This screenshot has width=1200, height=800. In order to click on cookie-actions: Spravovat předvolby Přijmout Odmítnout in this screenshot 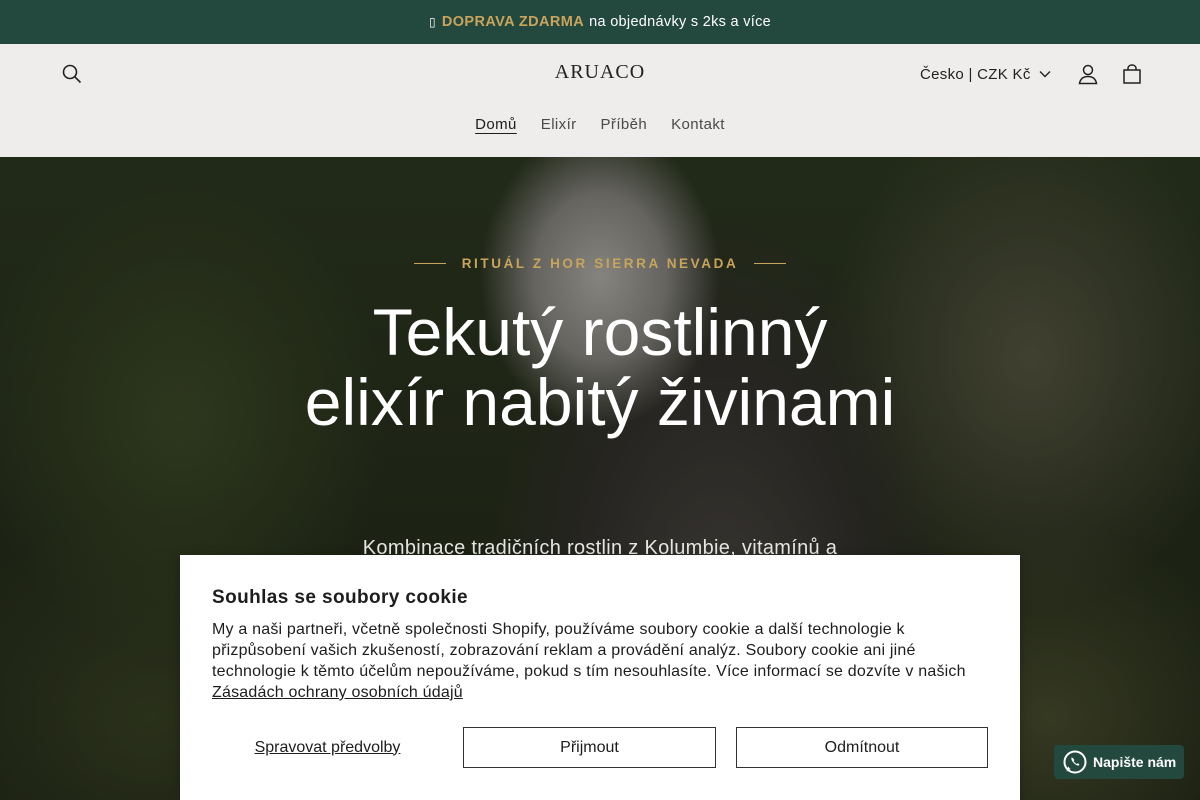, I will do `click(600, 747)`.